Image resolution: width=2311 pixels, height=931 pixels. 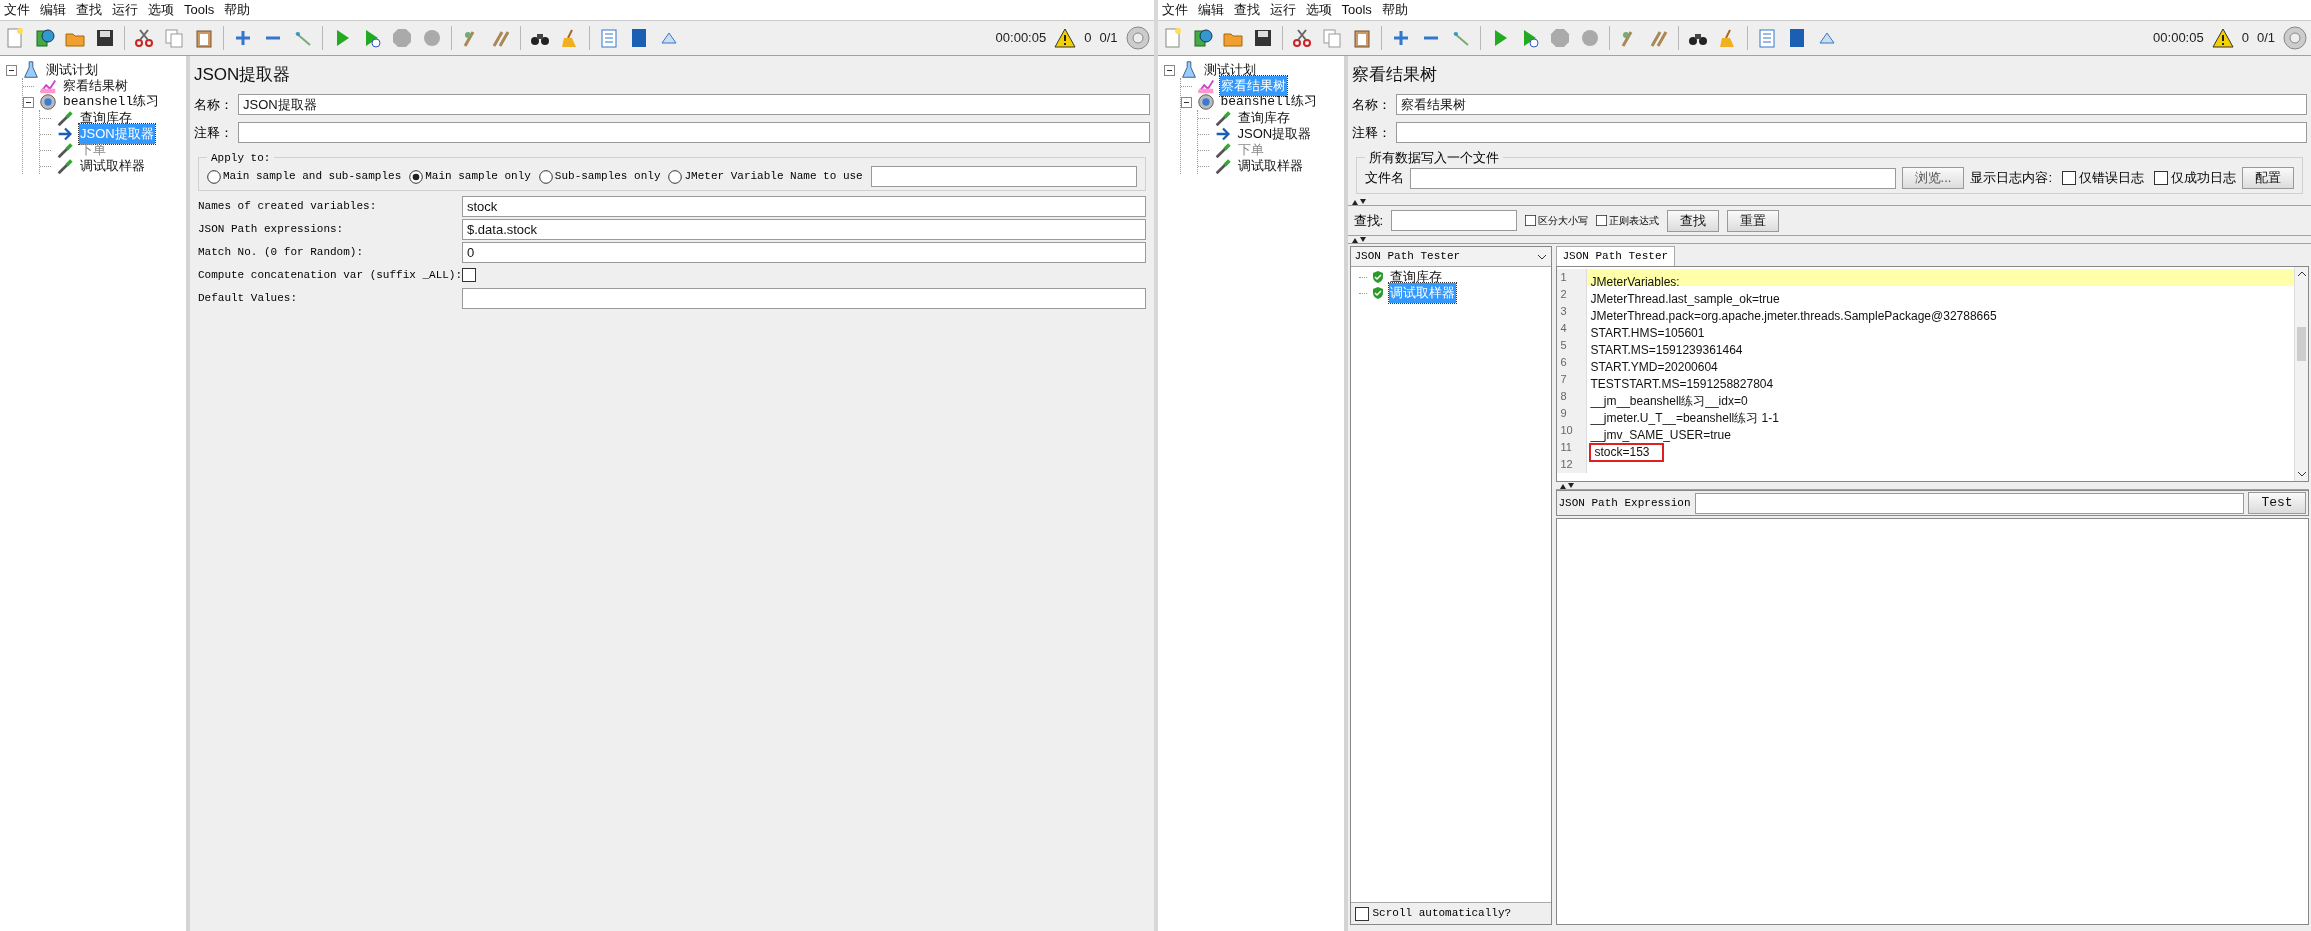 What do you see at coordinates (1635, 282) in the screenshot?
I see `code-line: JMeterVariables:` at bounding box center [1635, 282].